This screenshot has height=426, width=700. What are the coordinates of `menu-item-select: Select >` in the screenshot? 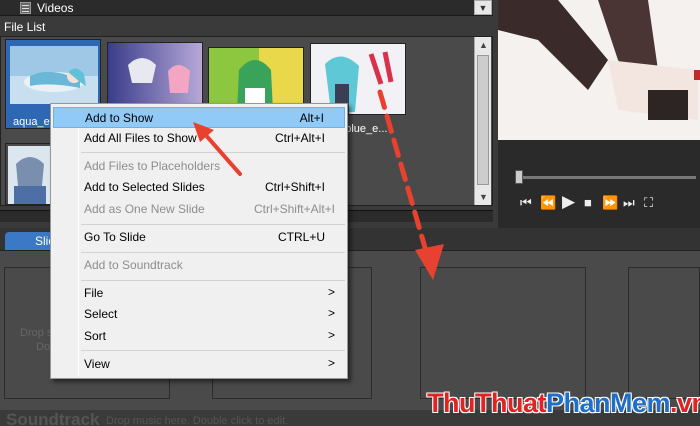 It's located at (199, 314).